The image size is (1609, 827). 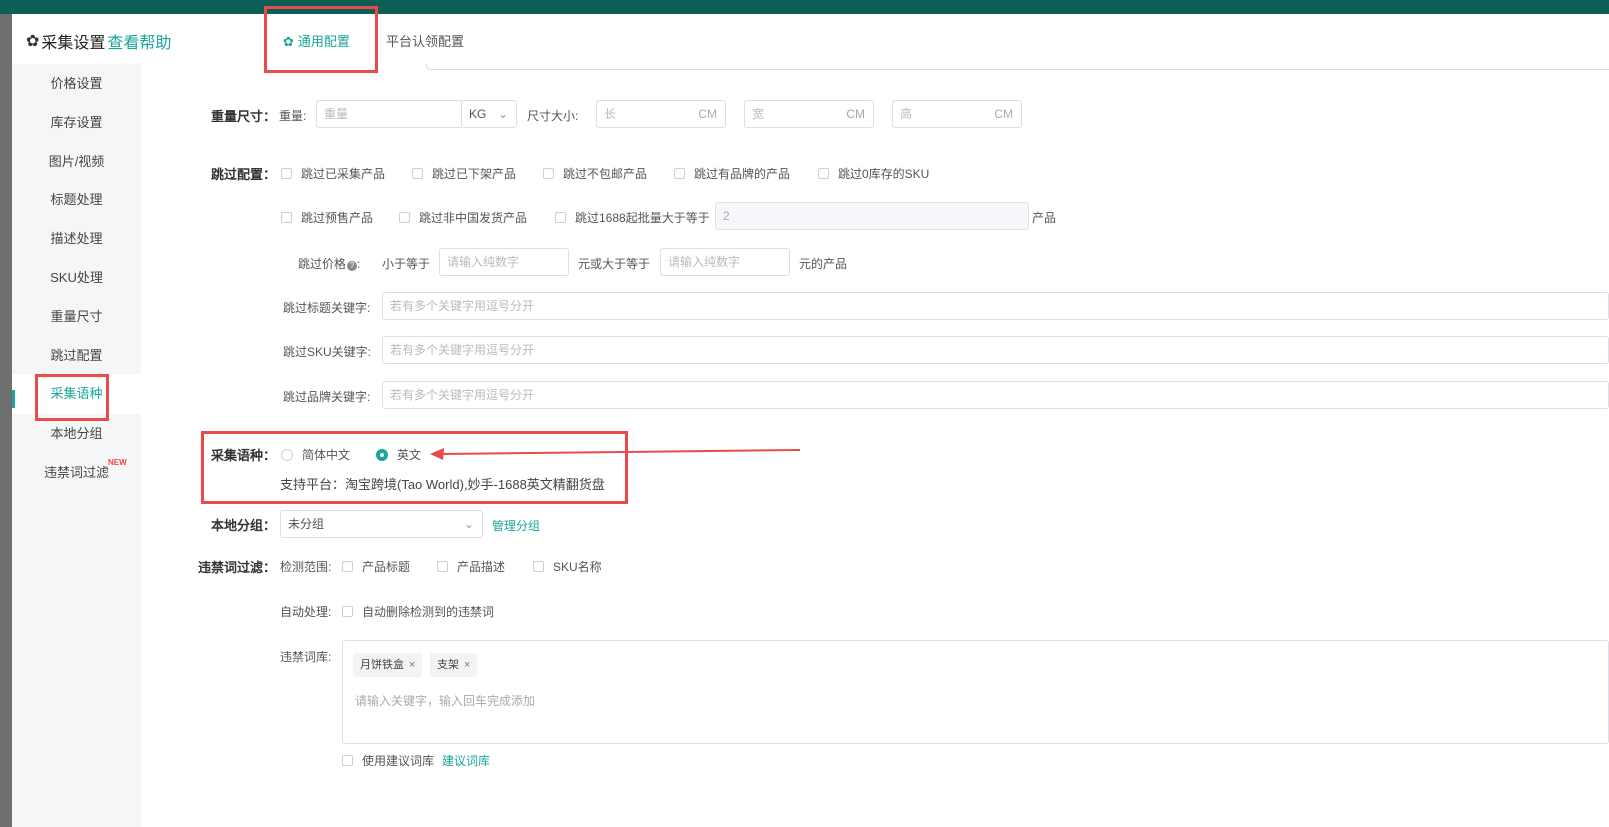 I want to click on keyword-tag: 月饼铁盒 ×, so click(x=388, y=665).